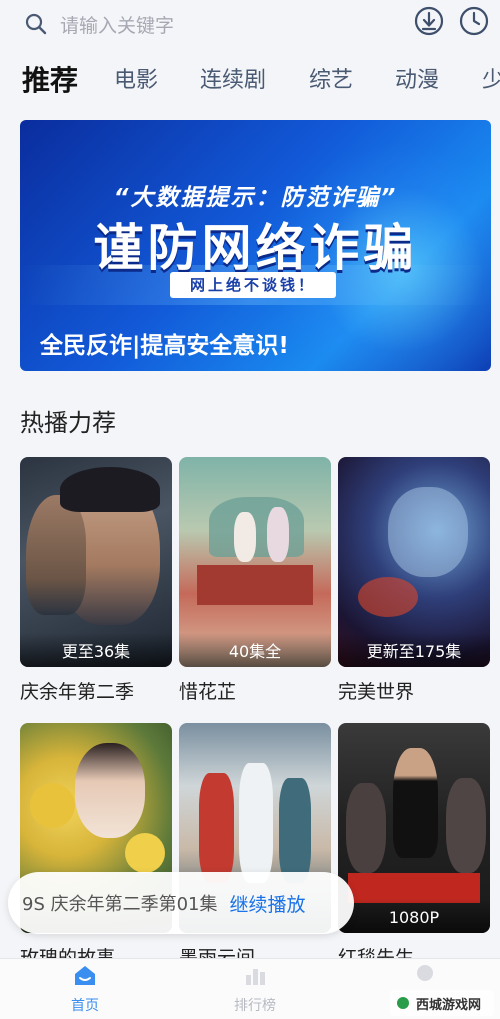 This screenshot has width=500, height=1019. Describe the element at coordinates (136, 81) in the screenshot. I see `tab-movies: 电影` at that location.